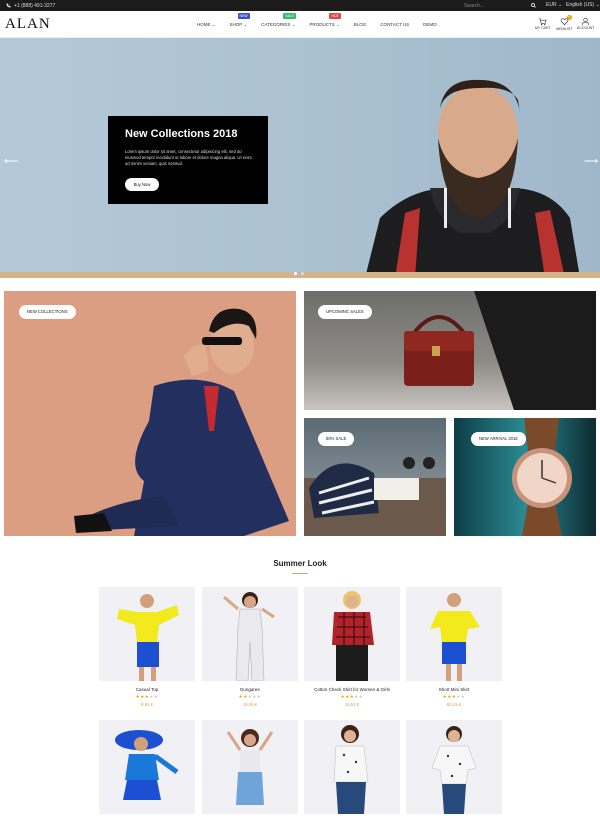  Describe the element at coordinates (8, 5) in the screenshot. I see `phone-icon` at that location.